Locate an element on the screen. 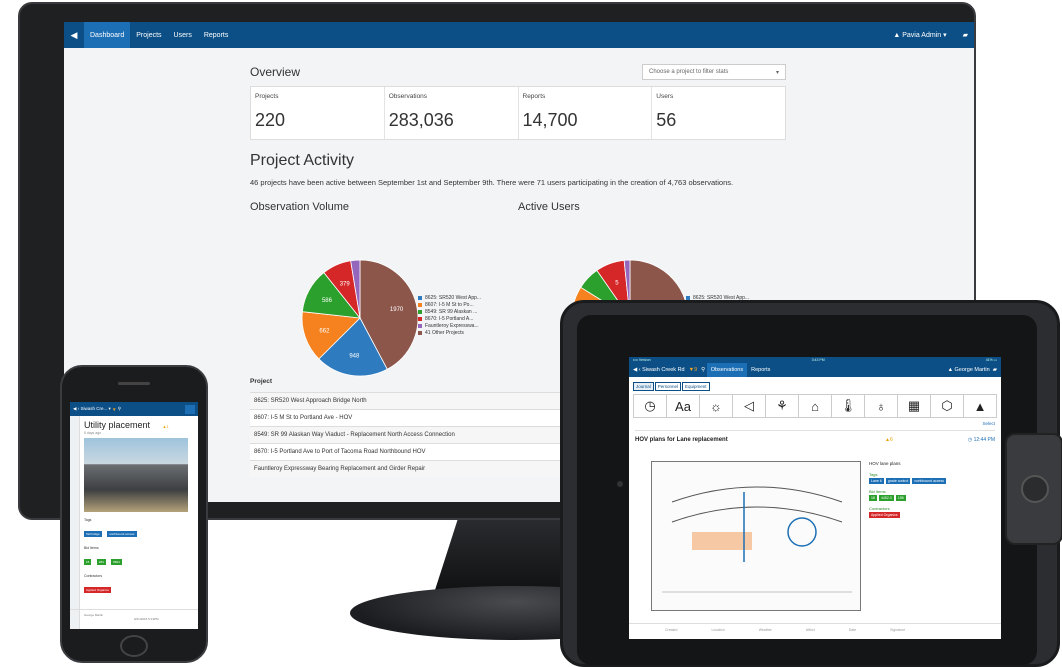 The height and width of the screenshot is (667, 1062). nav-reports: Reports is located at coordinates (216, 35).